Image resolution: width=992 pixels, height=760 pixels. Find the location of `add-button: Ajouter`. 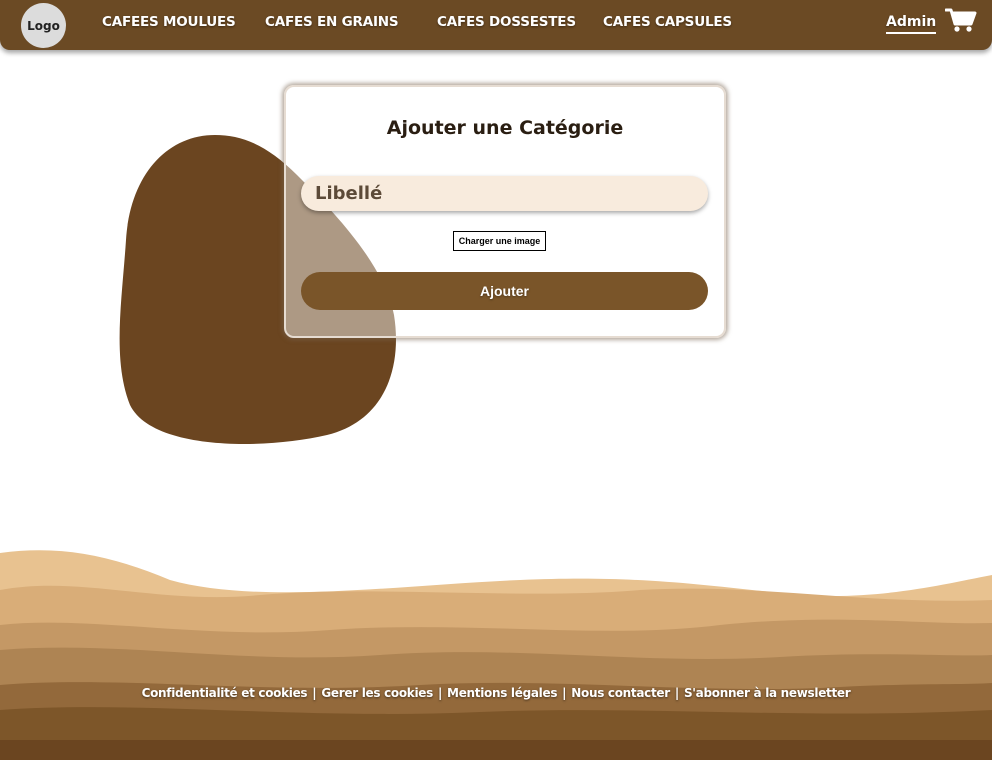

add-button: Ajouter is located at coordinates (504, 291).